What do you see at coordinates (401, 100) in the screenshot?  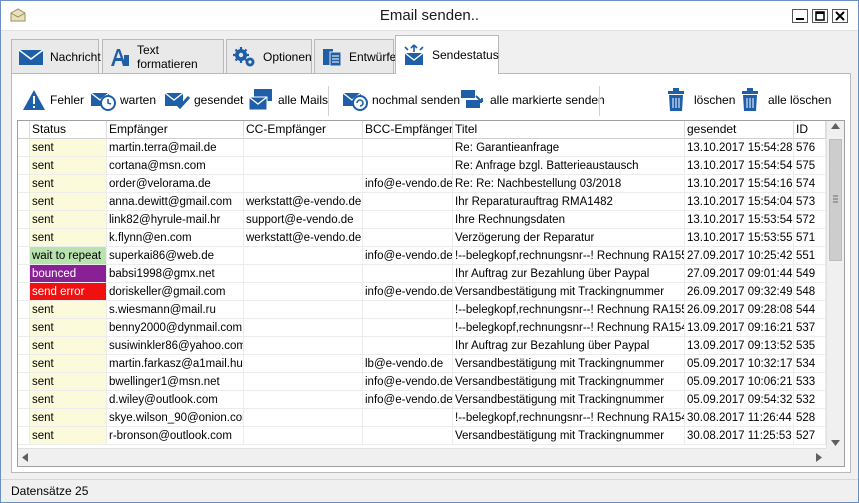 I see `nochmal-senden-button: nochmal senden` at bounding box center [401, 100].